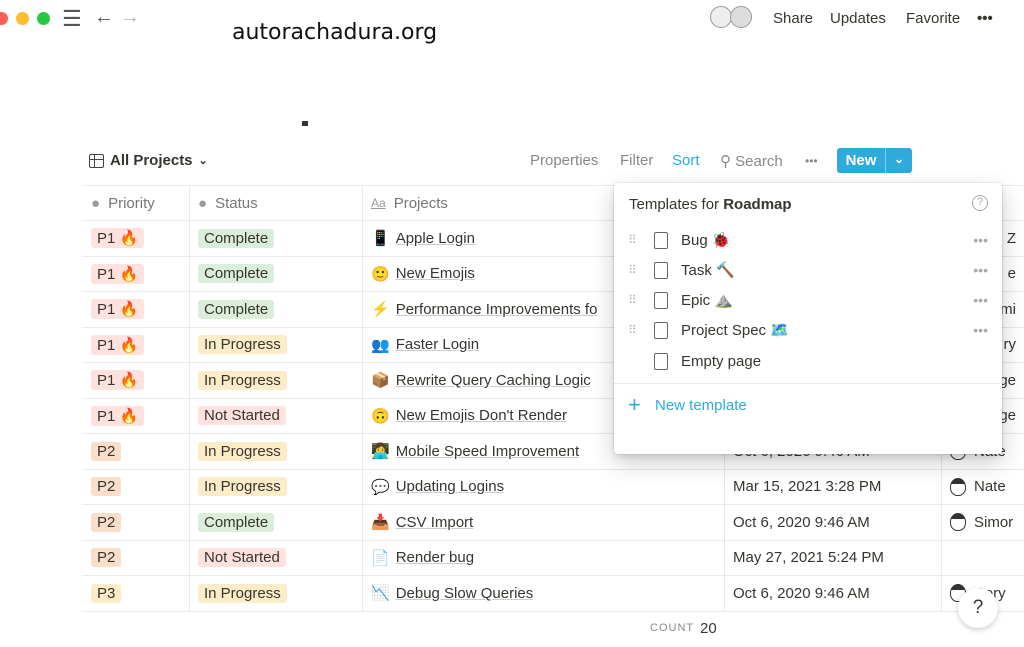 The height and width of the screenshot is (647, 1024). I want to click on date-cell: Mar 15, 2021 3:28 PM, so click(833, 486).